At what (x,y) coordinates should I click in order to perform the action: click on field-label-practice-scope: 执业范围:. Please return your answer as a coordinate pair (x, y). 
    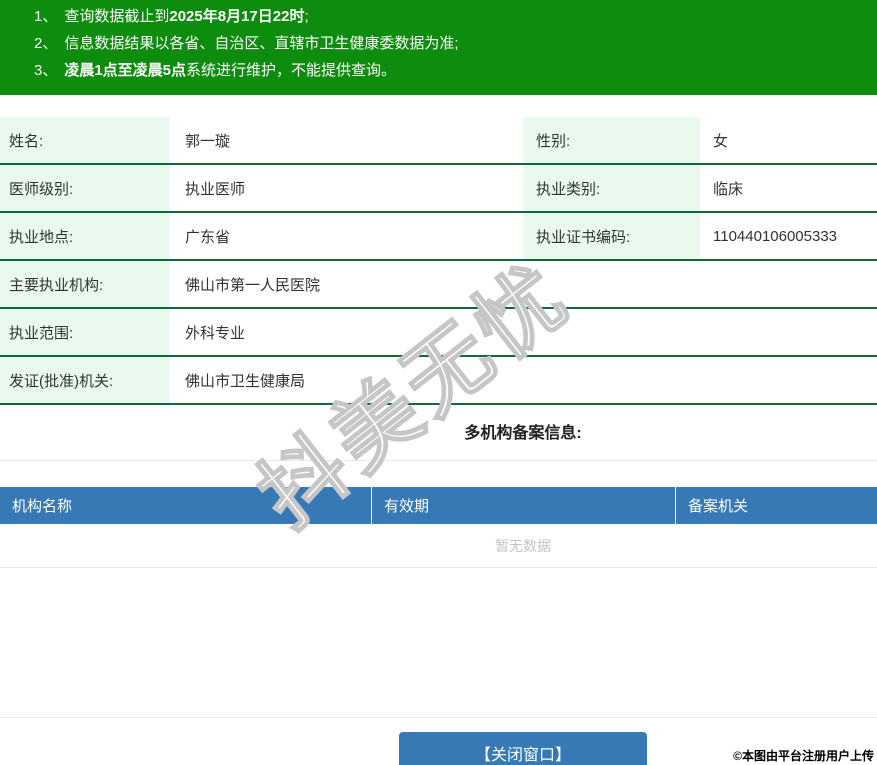
    Looking at the image, I should click on (85, 332).